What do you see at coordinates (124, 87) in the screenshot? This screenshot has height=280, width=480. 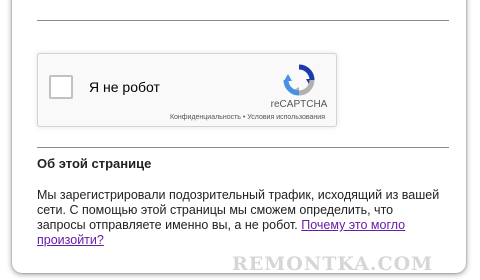 I see `not-robot-label: Я не робот` at bounding box center [124, 87].